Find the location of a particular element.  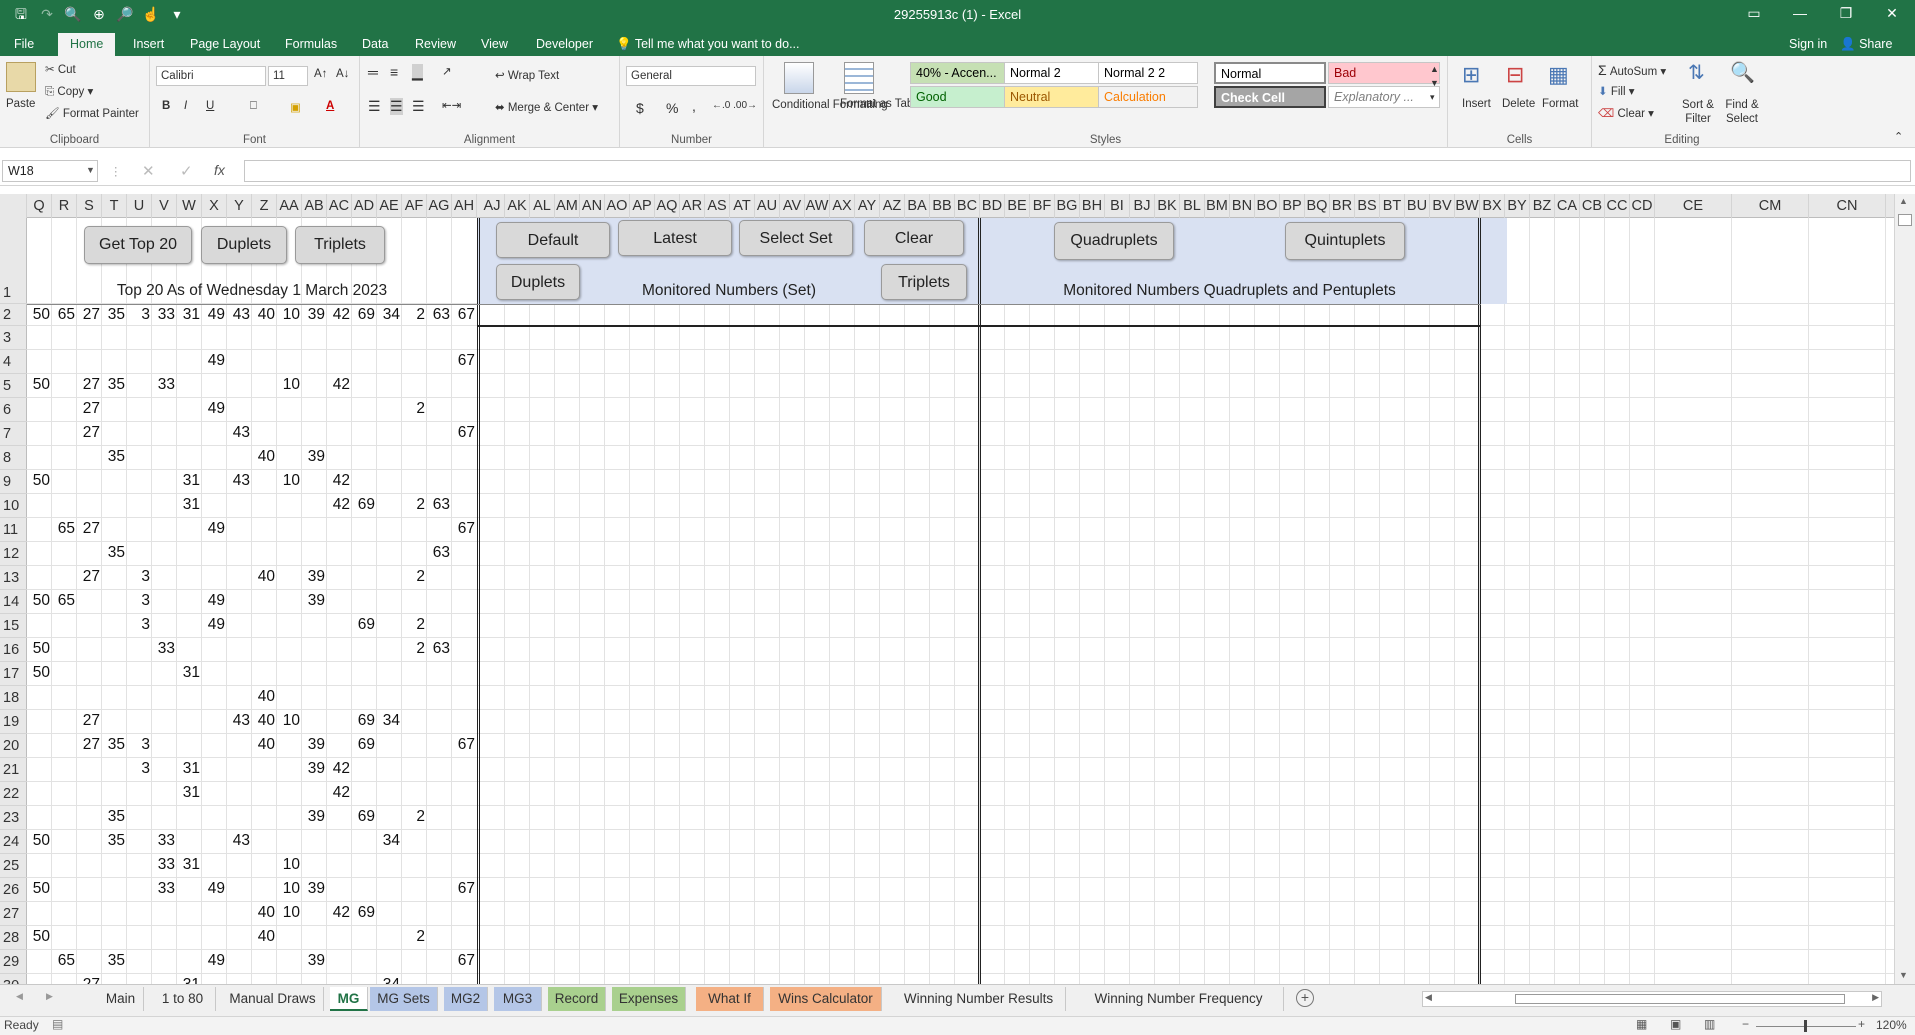

quadruplets-button: Quadruplets is located at coordinates (1114, 241).